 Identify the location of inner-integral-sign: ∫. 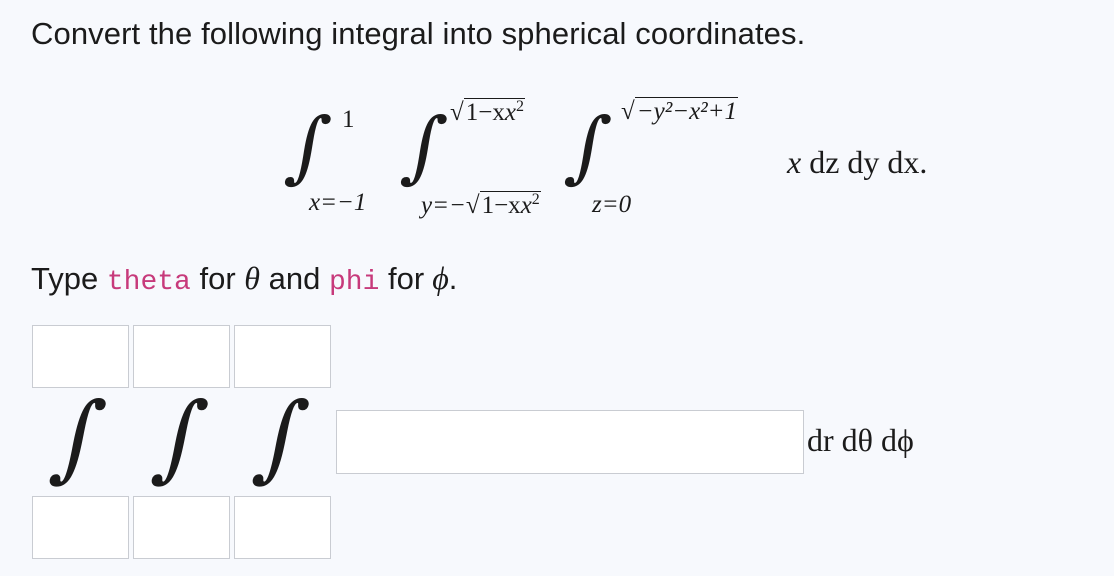
(588, 147).